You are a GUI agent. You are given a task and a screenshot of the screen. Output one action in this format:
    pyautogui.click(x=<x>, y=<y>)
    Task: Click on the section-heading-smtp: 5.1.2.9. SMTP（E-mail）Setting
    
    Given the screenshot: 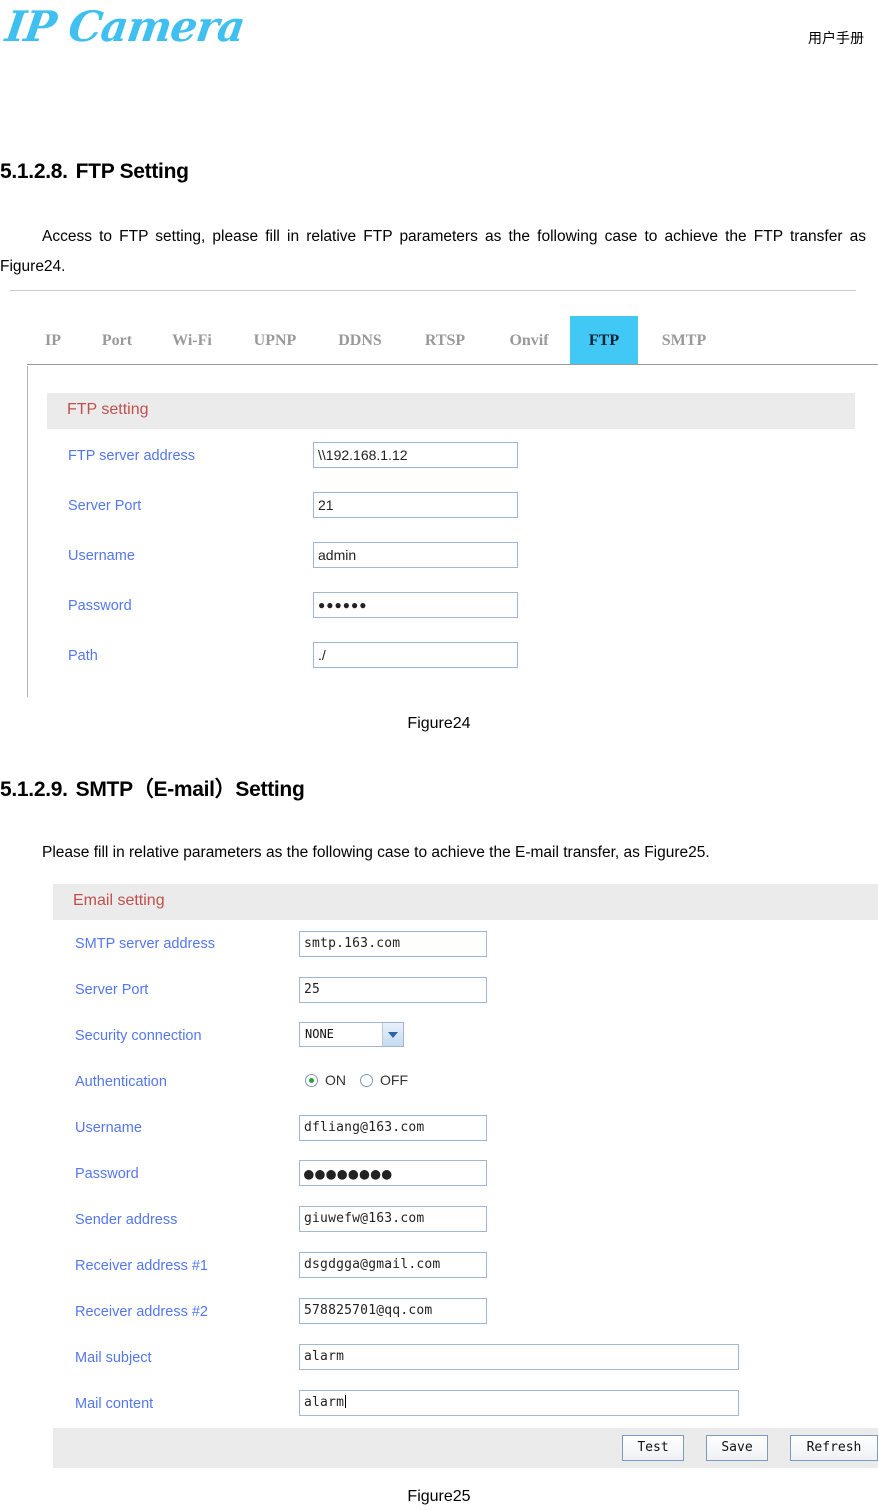 What is the action you would take?
    pyautogui.click(x=152, y=788)
    